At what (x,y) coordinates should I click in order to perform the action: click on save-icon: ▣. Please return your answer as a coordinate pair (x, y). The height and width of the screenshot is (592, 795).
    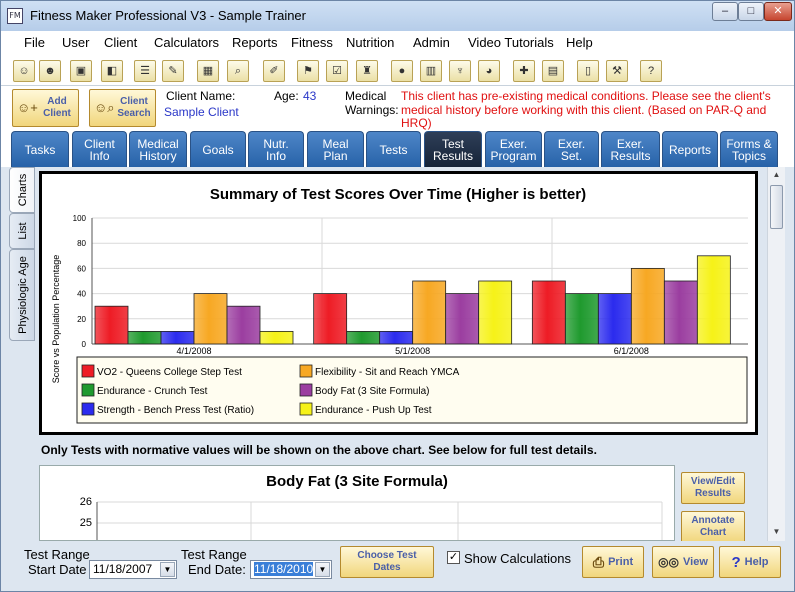
    Looking at the image, I should click on (81, 71).